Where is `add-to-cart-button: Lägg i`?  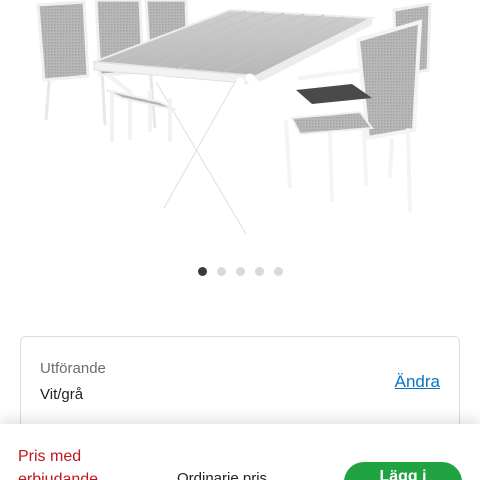
add-to-cart-button: Lägg i is located at coordinates (403, 471).